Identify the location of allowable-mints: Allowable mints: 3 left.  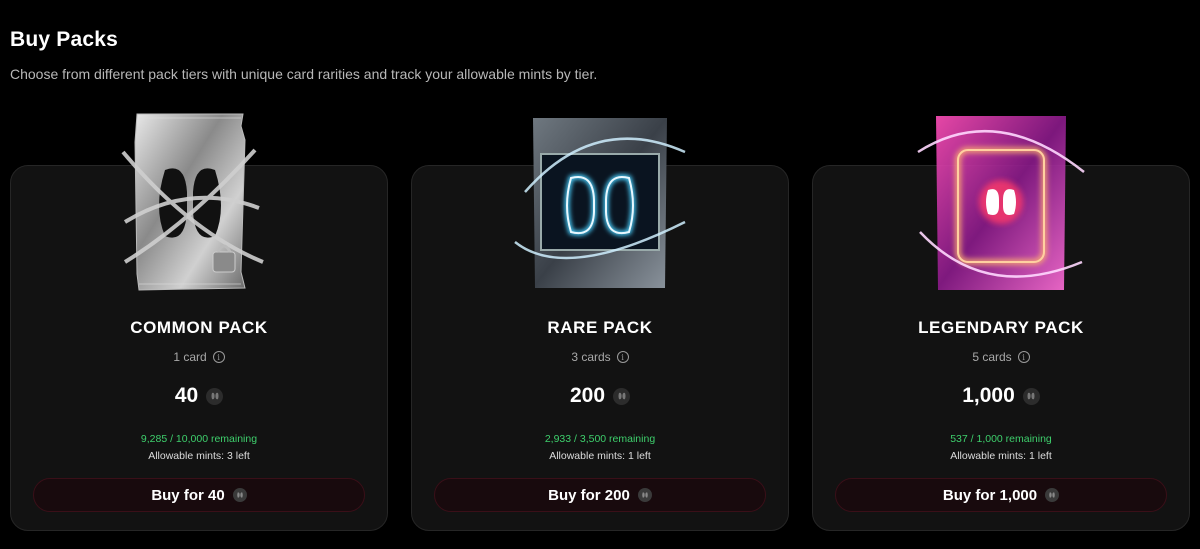
(199, 456).